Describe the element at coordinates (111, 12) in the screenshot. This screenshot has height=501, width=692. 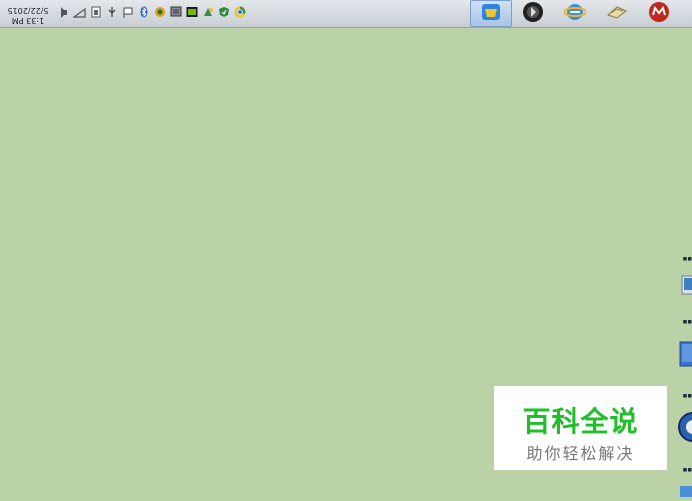
I see `usb-icon` at that location.